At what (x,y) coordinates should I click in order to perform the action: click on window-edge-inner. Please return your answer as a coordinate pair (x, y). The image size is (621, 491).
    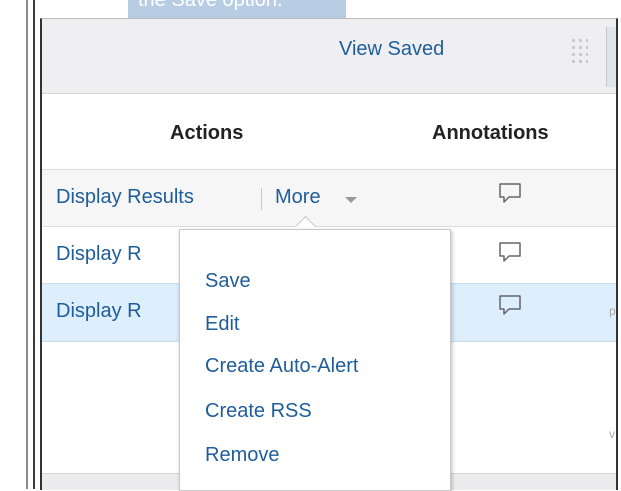
    Looking at the image, I should click on (34, 244).